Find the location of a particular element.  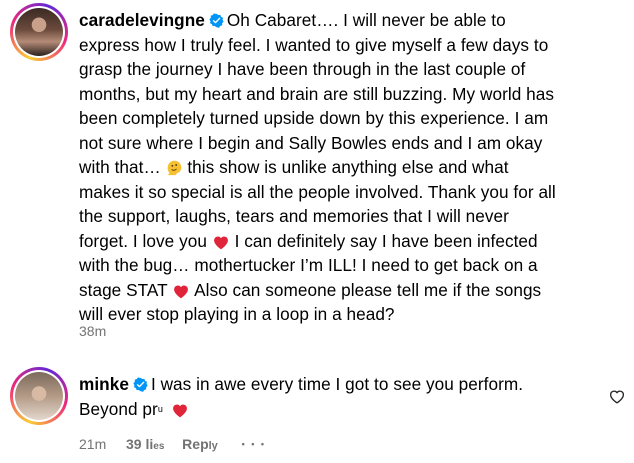

comment-line-2: Beyond pru is located at coordinates (339, 409).